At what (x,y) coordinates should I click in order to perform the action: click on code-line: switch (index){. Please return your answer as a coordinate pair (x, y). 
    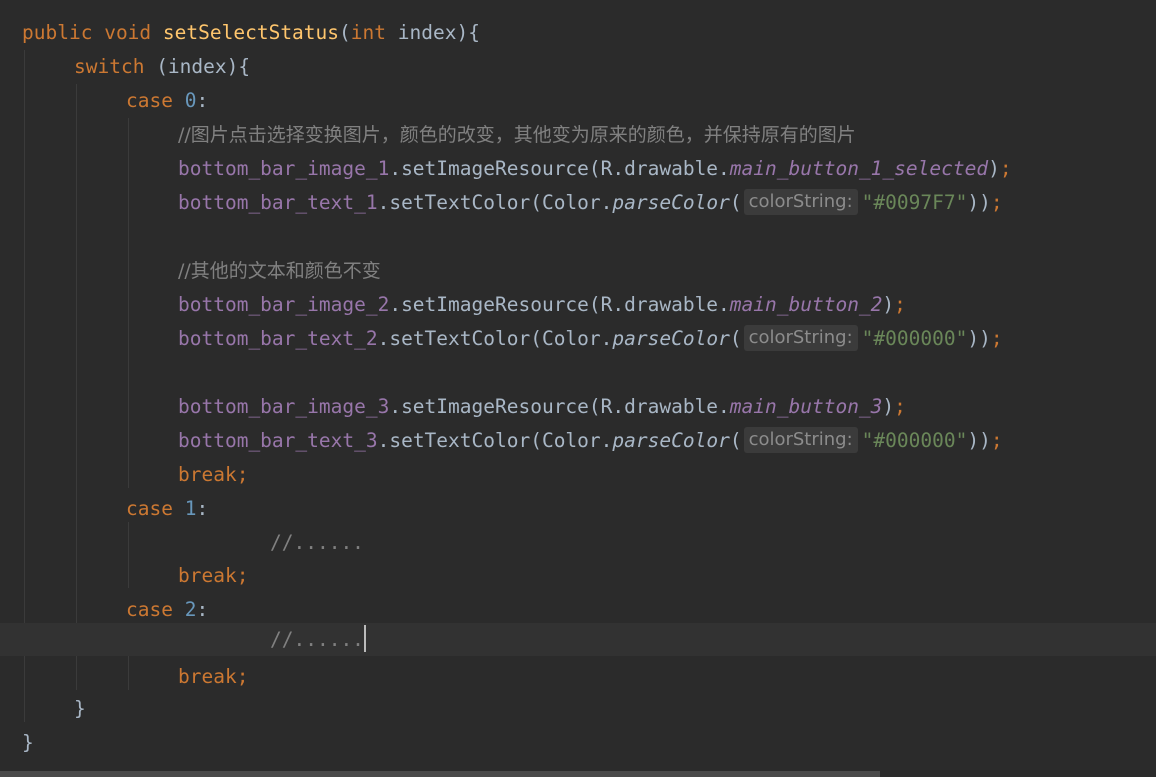
    Looking at the image, I should click on (578, 66).